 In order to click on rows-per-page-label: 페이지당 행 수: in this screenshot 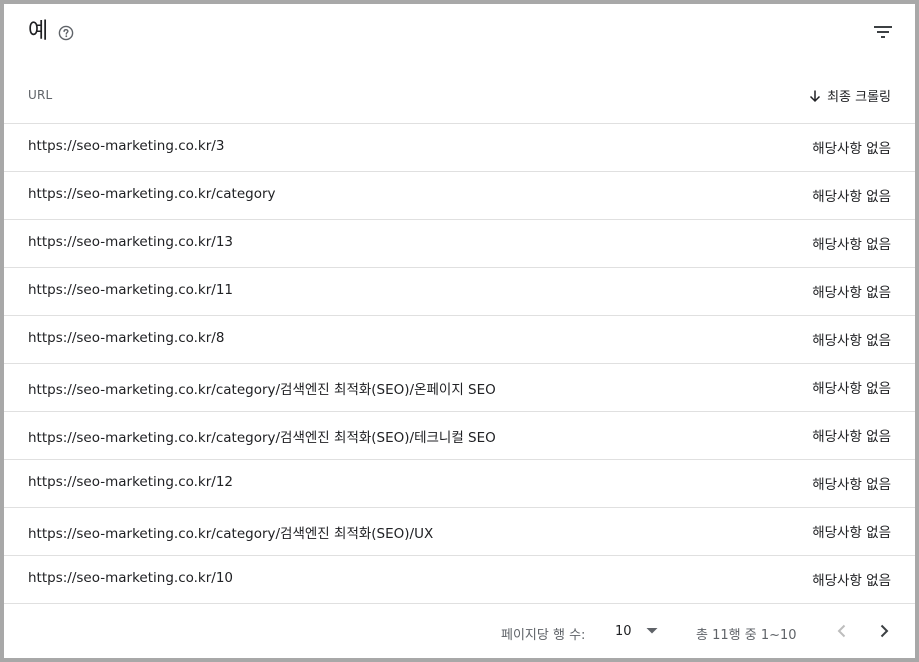, I will do `click(543, 635)`.